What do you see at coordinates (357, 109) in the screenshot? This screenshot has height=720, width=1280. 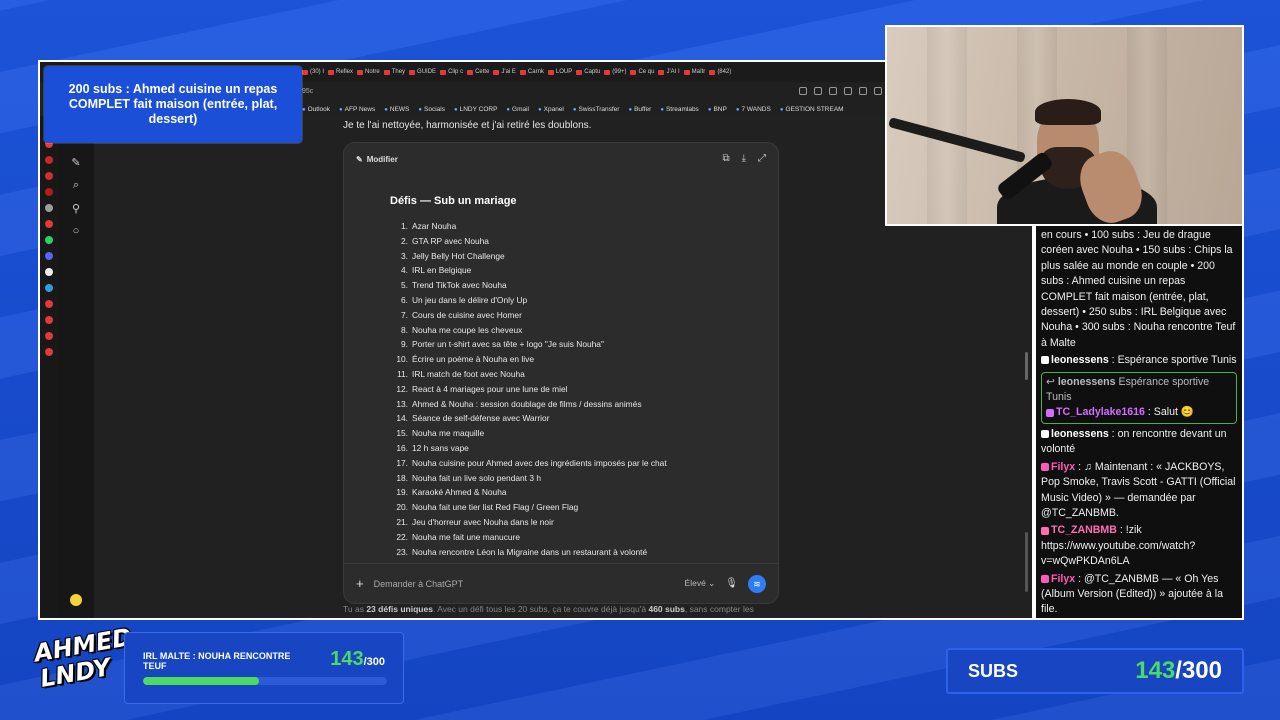 I see `bookmark-item: AFP News` at bounding box center [357, 109].